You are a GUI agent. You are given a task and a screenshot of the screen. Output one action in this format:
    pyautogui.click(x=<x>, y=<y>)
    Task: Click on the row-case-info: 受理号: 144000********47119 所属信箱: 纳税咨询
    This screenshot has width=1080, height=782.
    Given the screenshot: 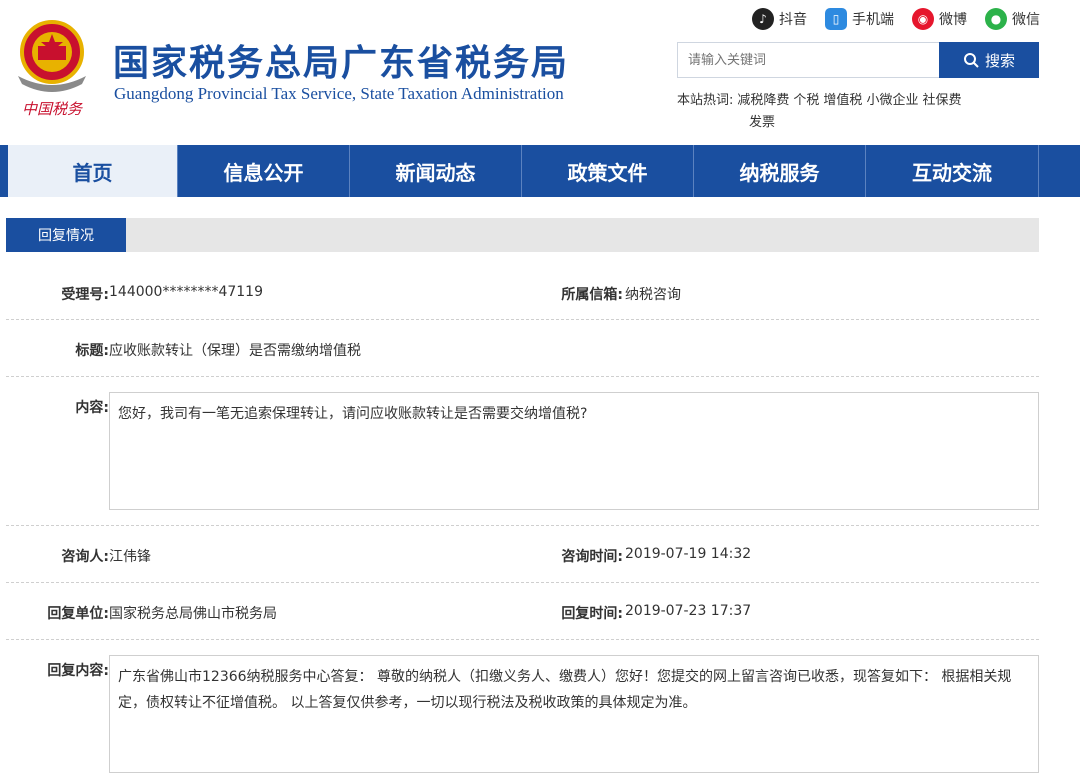 What is the action you would take?
    pyautogui.click(x=522, y=291)
    